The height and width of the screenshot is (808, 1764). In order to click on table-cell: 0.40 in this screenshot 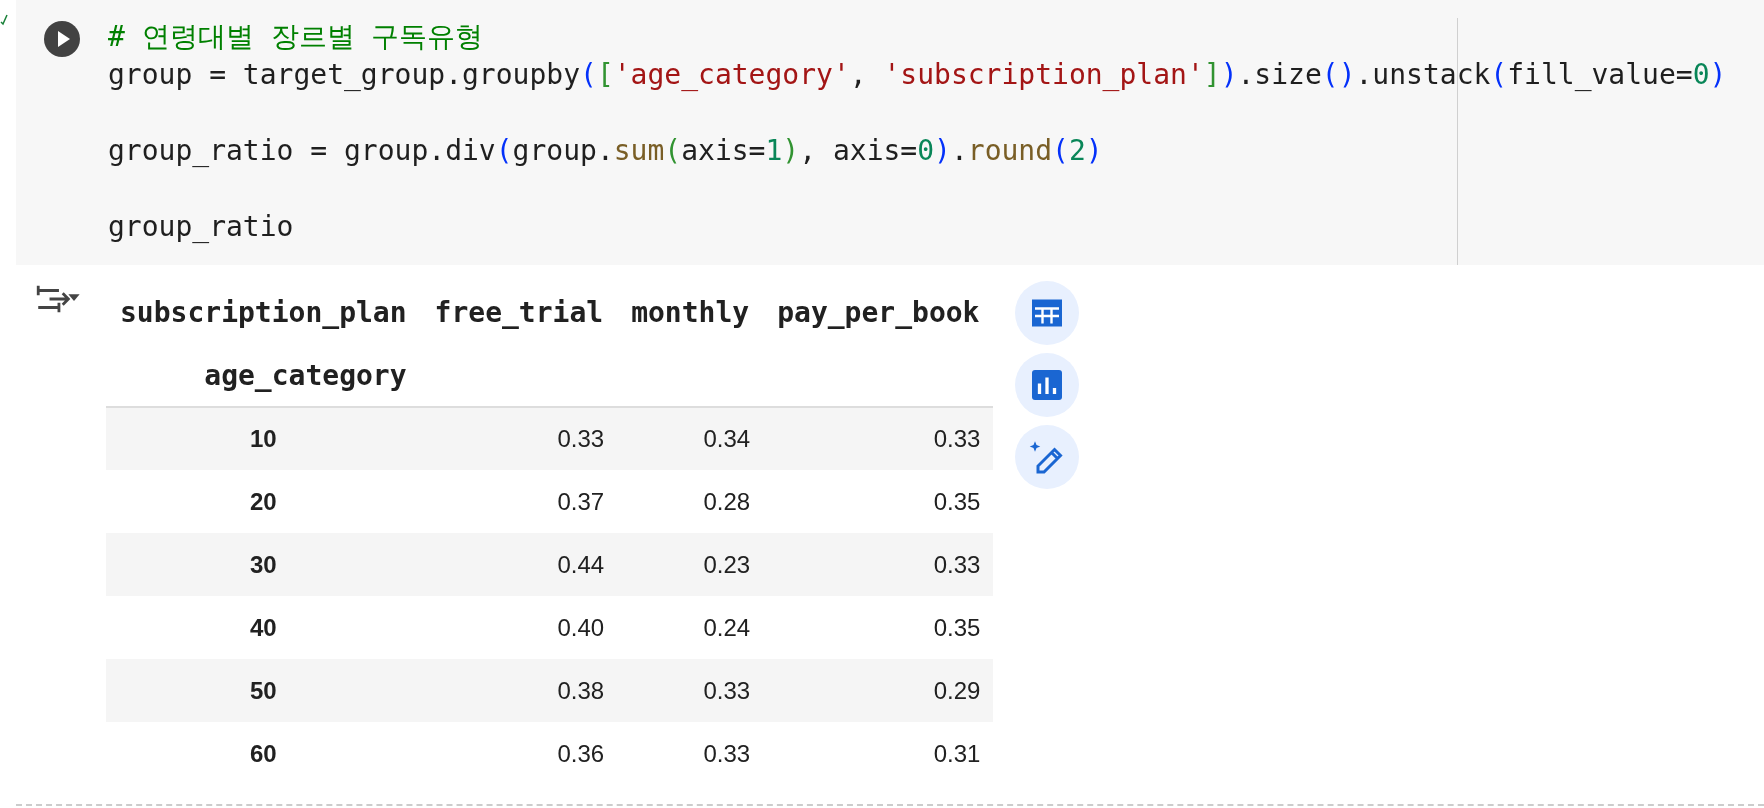, I will do `click(519, 627)`.